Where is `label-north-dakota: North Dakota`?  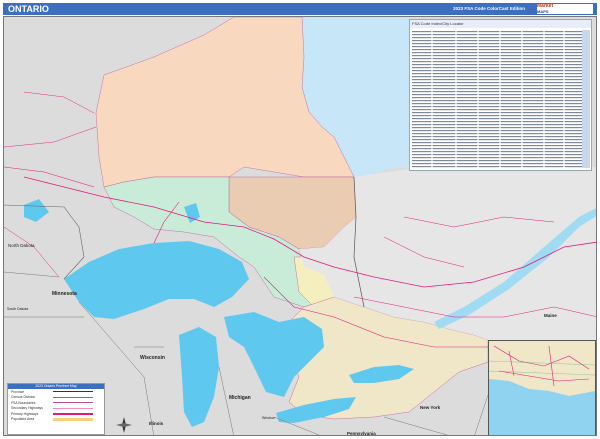
label-north-dakota: North Dakota is located at coordinates (21, 245).